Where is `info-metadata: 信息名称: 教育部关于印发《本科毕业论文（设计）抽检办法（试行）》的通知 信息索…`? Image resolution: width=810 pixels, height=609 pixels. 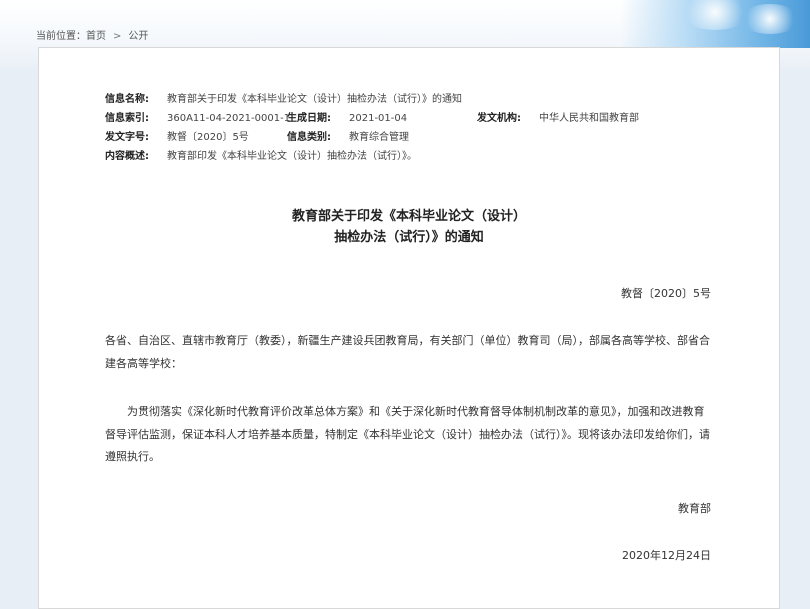 info-metadata: 信息名称: 教育部关于印发《本科毕业论文（设计）抽检办法（试行）》的通知 信息索… is located at coordinates (415, 128).